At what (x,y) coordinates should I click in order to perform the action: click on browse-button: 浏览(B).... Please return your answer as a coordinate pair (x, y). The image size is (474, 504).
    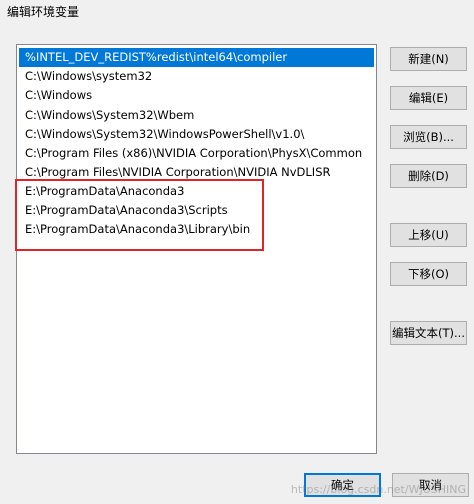
    Looking at the image, I should click on (428, 137).